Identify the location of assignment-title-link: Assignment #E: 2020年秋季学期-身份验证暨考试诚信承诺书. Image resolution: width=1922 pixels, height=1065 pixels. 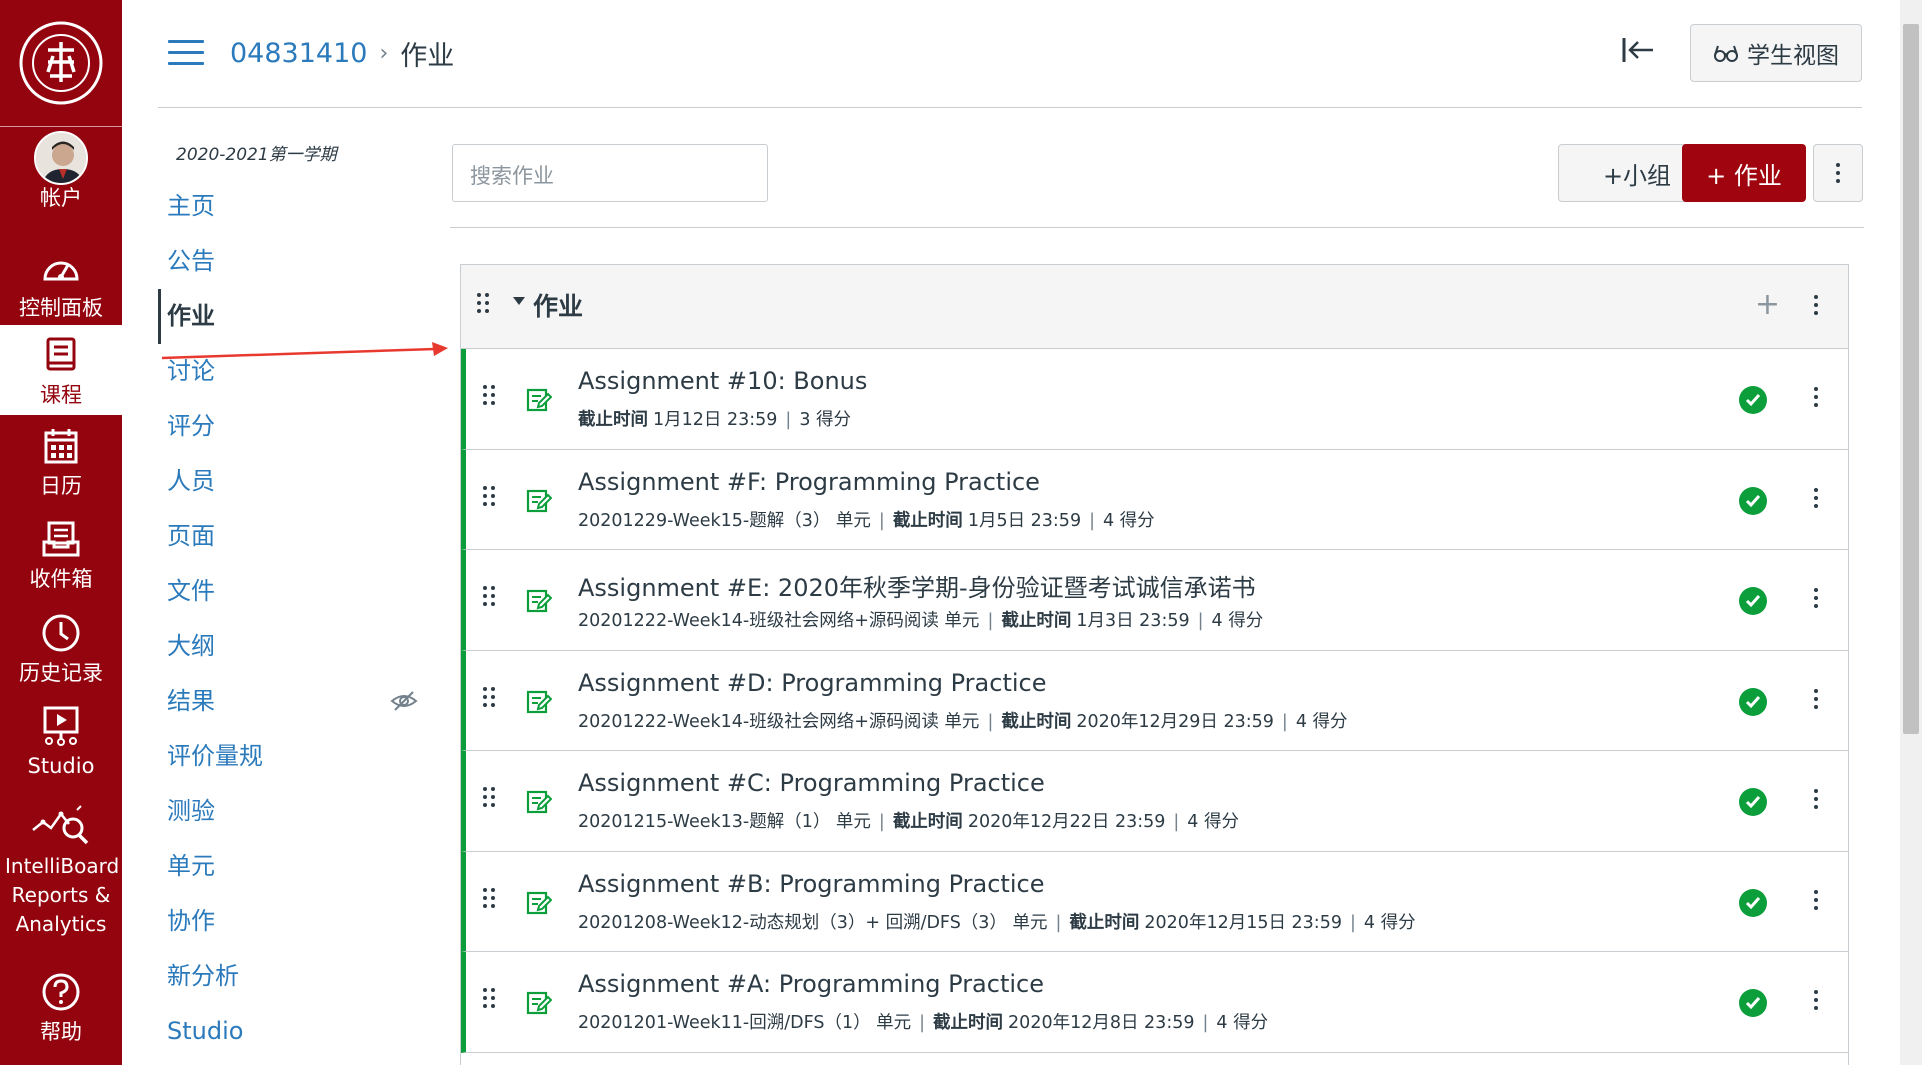
(917, 585).